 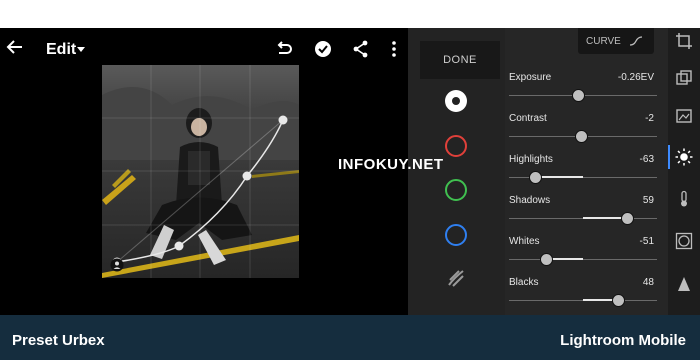 I want to click on light-icon, so click(x=684, y=157).